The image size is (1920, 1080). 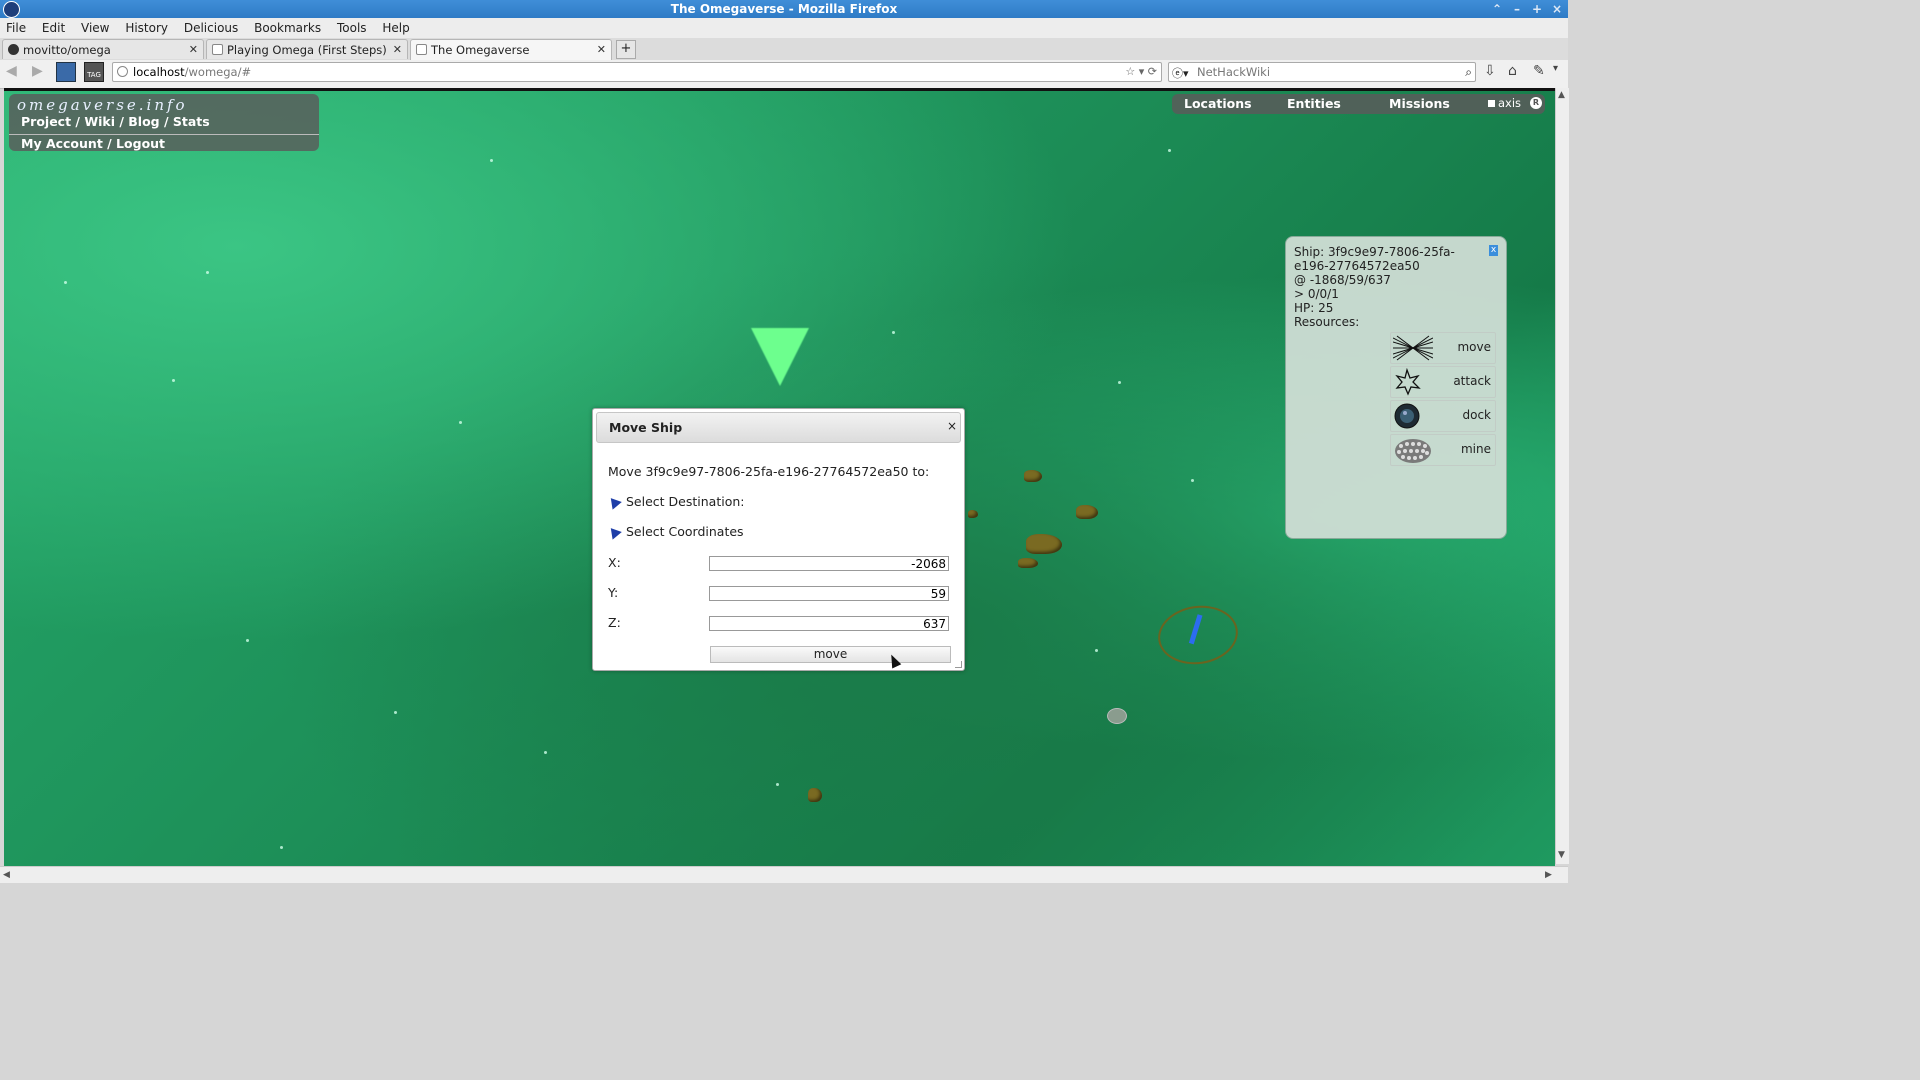 What do you see at coordinates (1218, 103) in the screenshot?
I see `nav-locations: Locations` at bounding box center [1218, 103].